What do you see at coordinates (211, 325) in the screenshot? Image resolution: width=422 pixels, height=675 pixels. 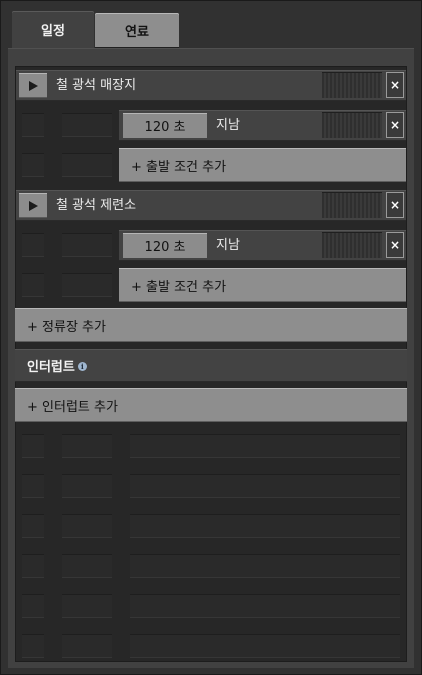 I see `add-station-button: + 정류장 추가` at bounding box center [211, 325].